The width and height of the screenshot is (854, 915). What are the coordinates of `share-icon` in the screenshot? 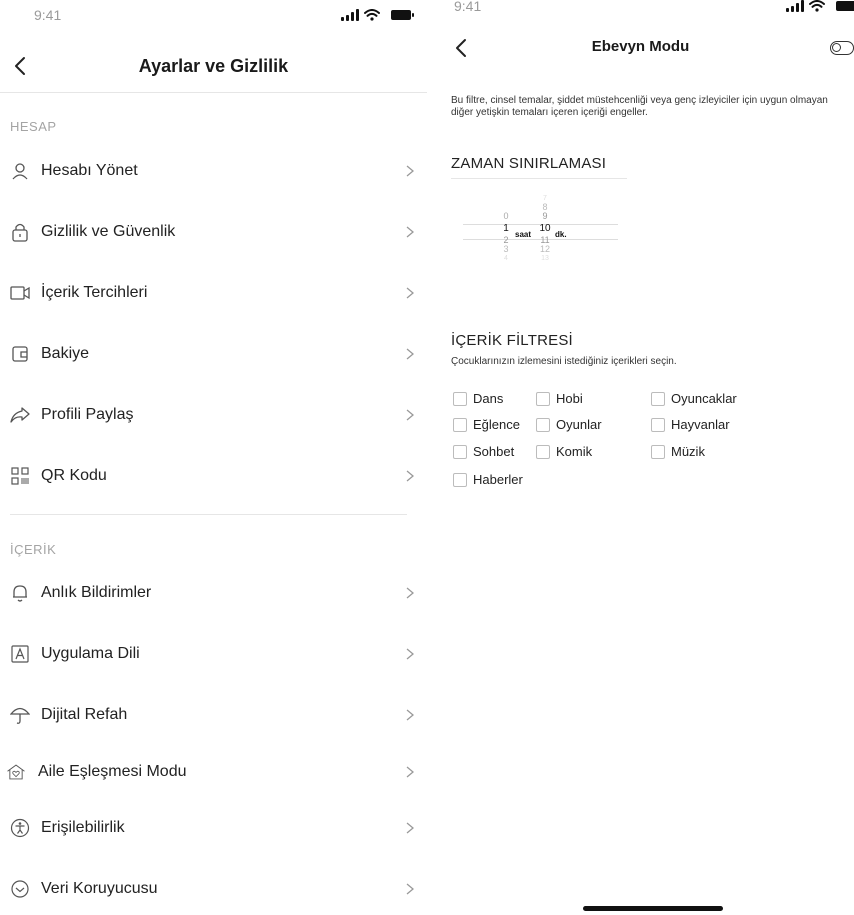 It's located at (20, 415).